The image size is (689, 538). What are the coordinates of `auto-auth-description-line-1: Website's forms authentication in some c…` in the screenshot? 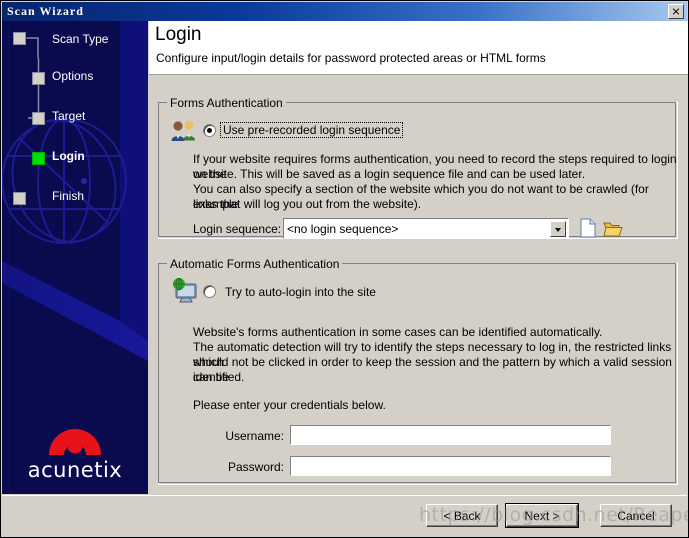 It's located at (398, 332).